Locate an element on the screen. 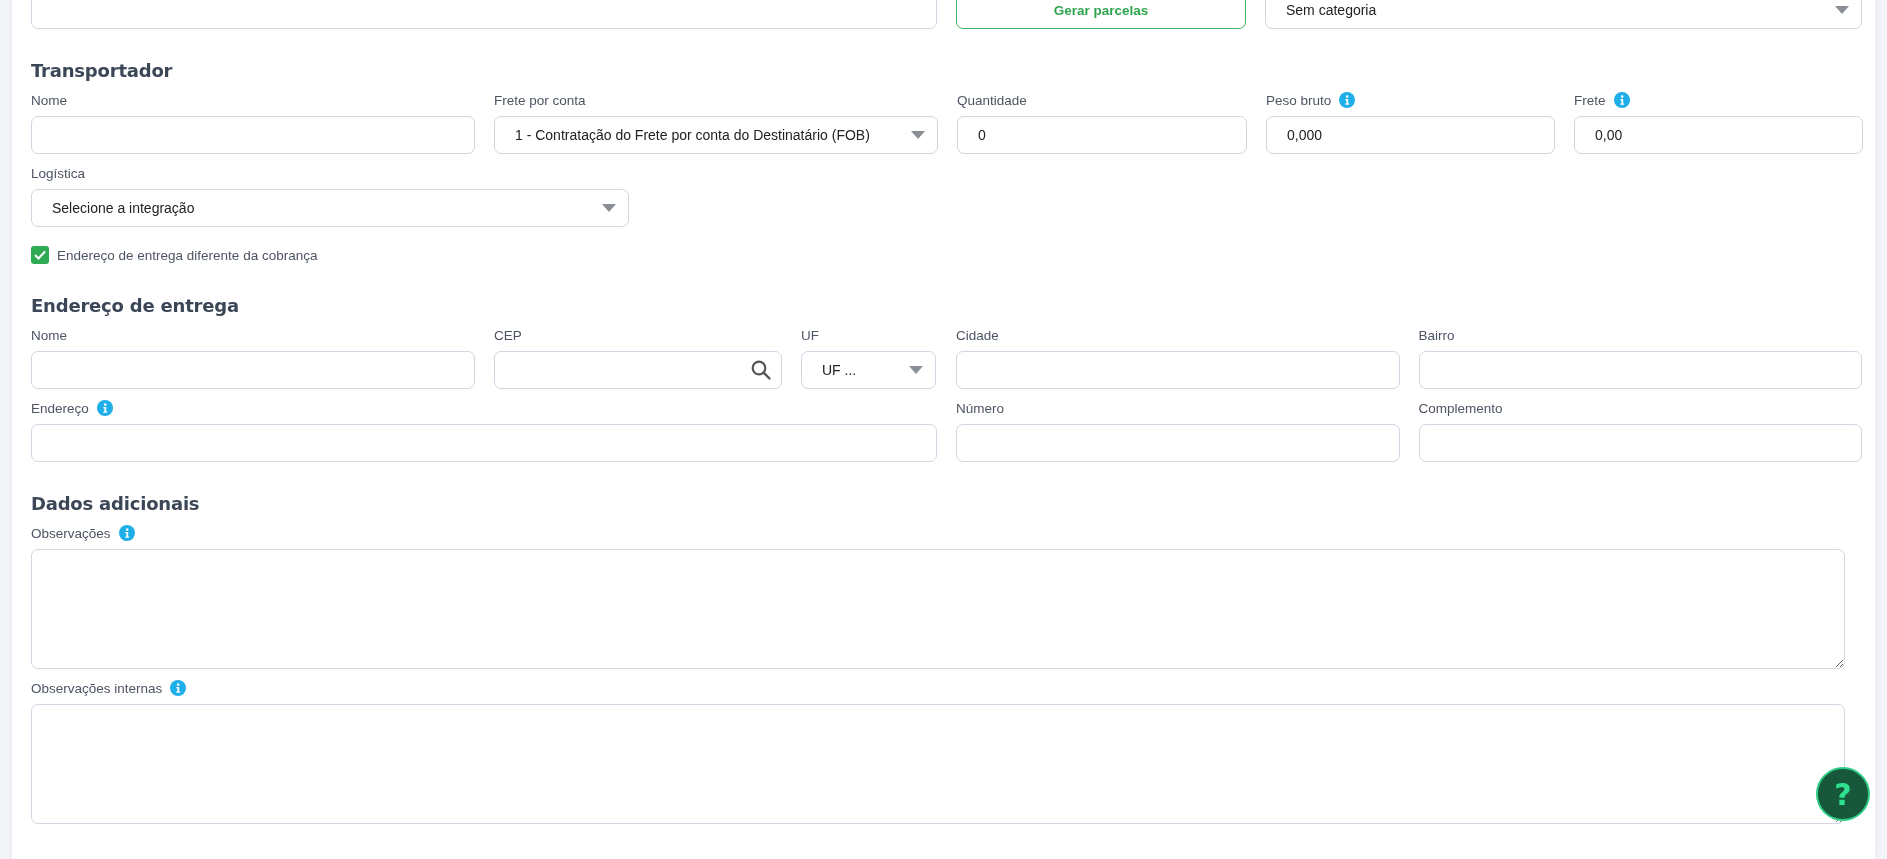  text-area is located at coordinates (938, 609).